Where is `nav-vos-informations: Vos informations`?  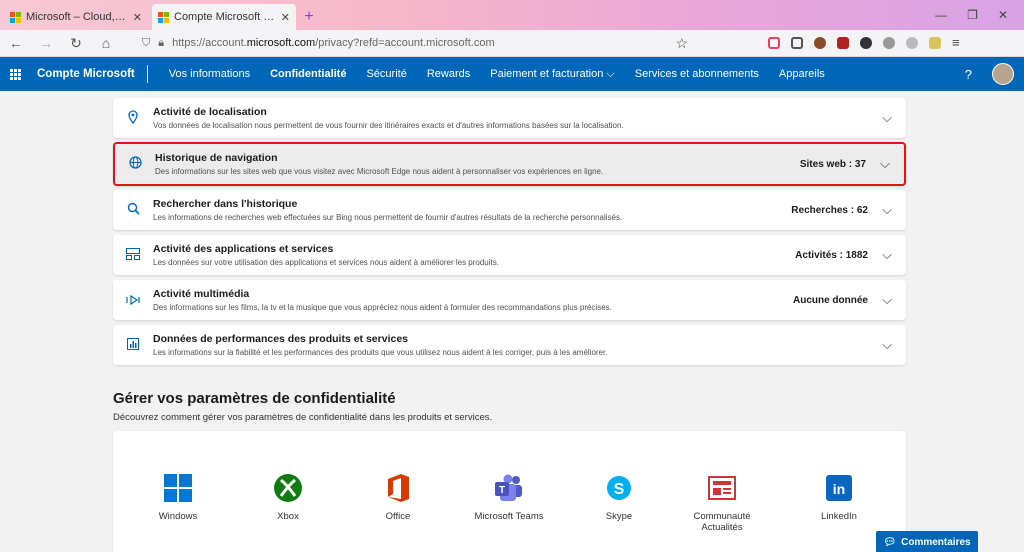
nav-vos-informations: Vos informations is located at coordinates (209, 74).